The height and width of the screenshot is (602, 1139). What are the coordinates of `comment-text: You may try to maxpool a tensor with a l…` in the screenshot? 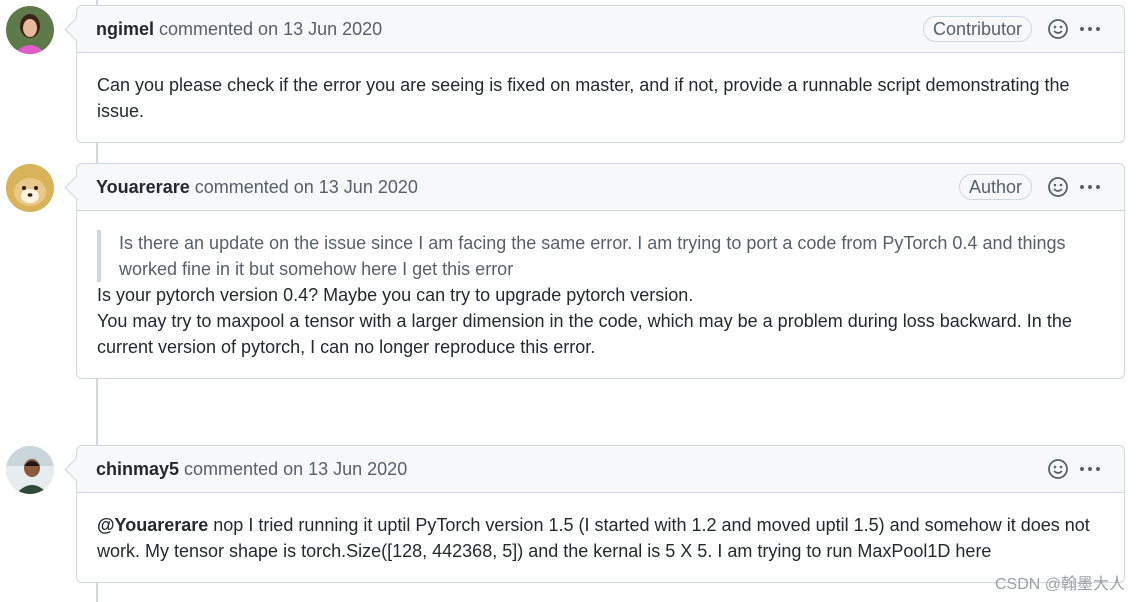 It's located at (584, 334).